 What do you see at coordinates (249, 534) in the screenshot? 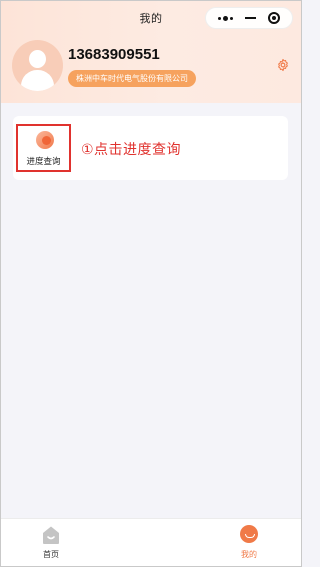
I see `profile-icon` at bounding box center [249, 534].